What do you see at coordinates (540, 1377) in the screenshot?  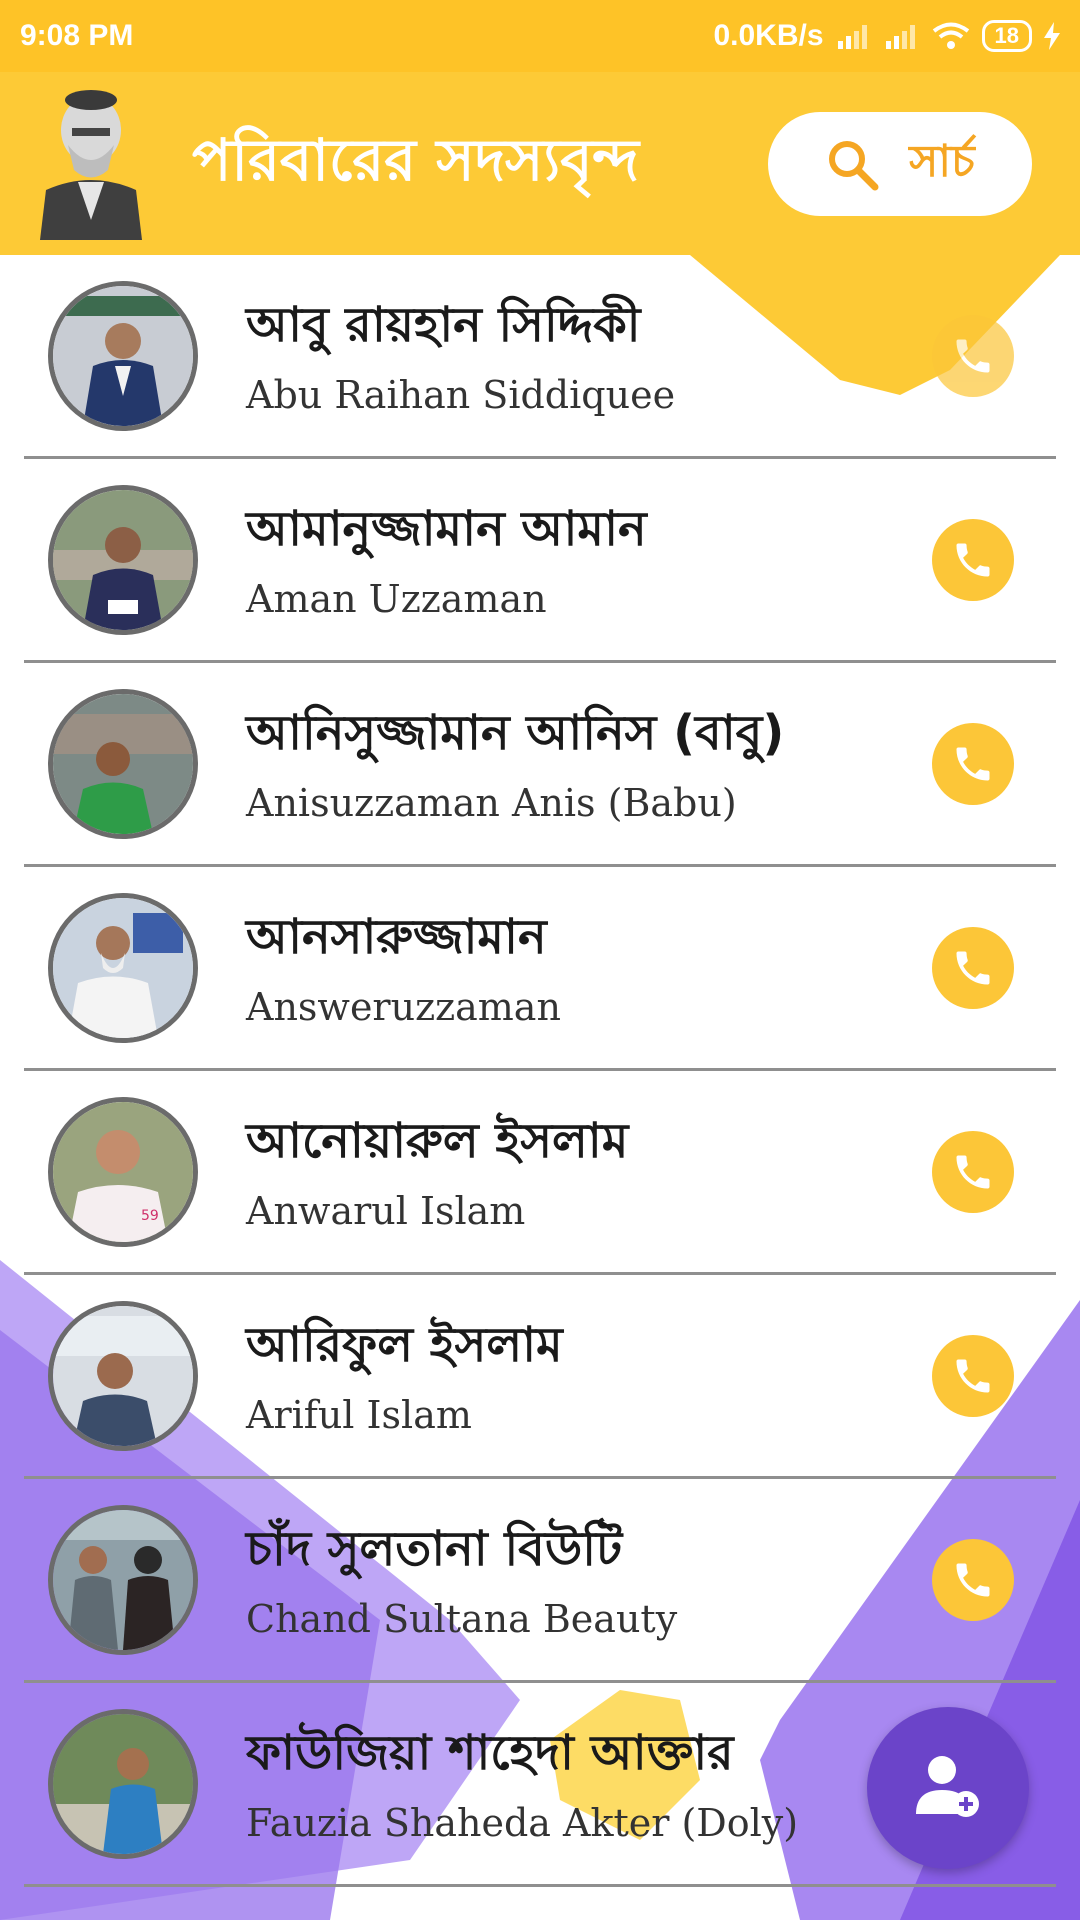 I see `list-item: আরিফুল ইসলাম Ariful Islam` at bounding box center [540, 1377].